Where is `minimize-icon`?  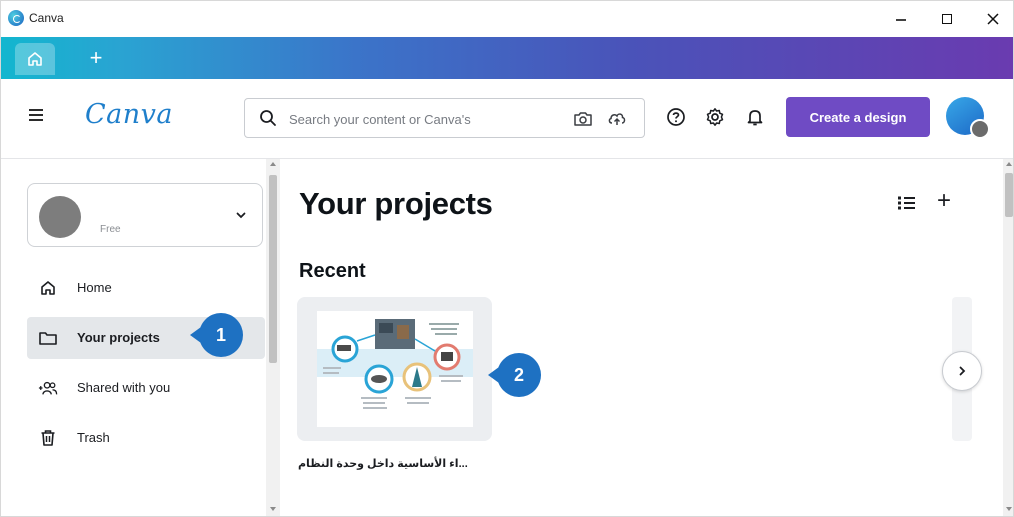 minimize-icon is located at coordinates (901, 20).